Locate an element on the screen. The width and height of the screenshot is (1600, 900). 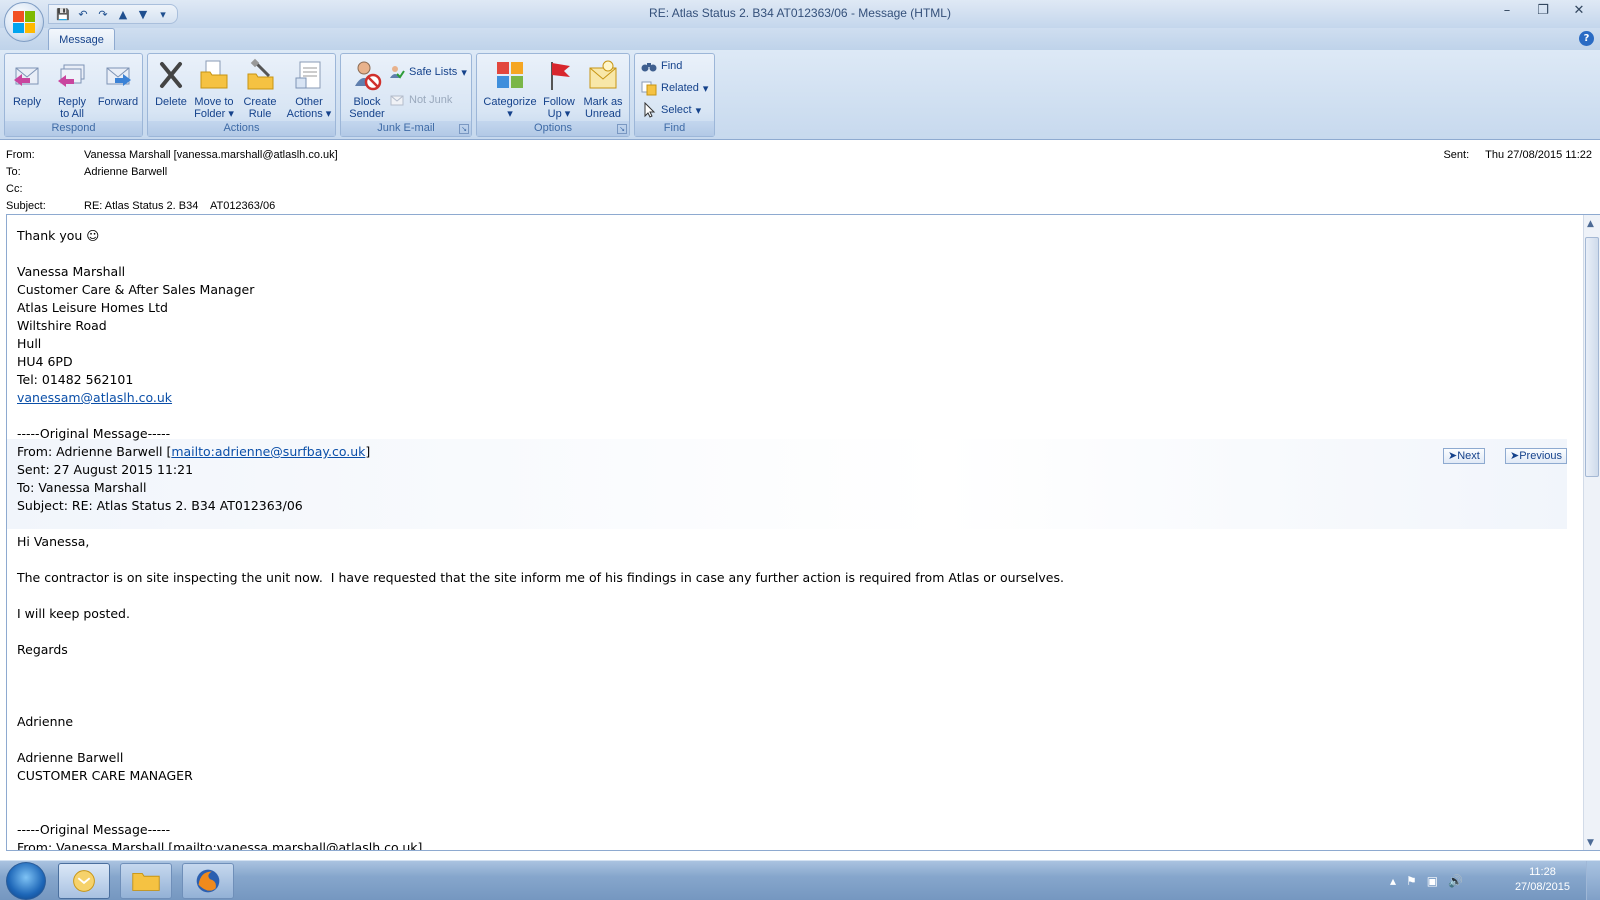
network-icon: ▣ is located at coordinates (1432, 881).